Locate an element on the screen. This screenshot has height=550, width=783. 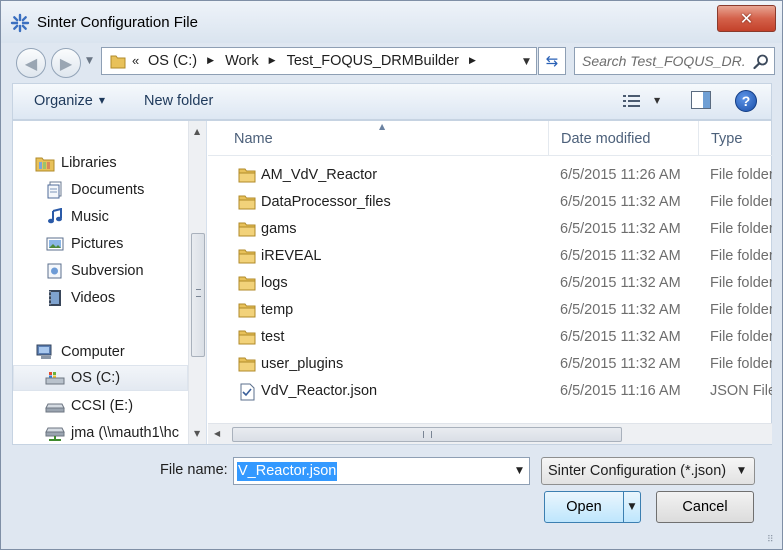
back-button: ◀ is located at coordinates (31, 63).